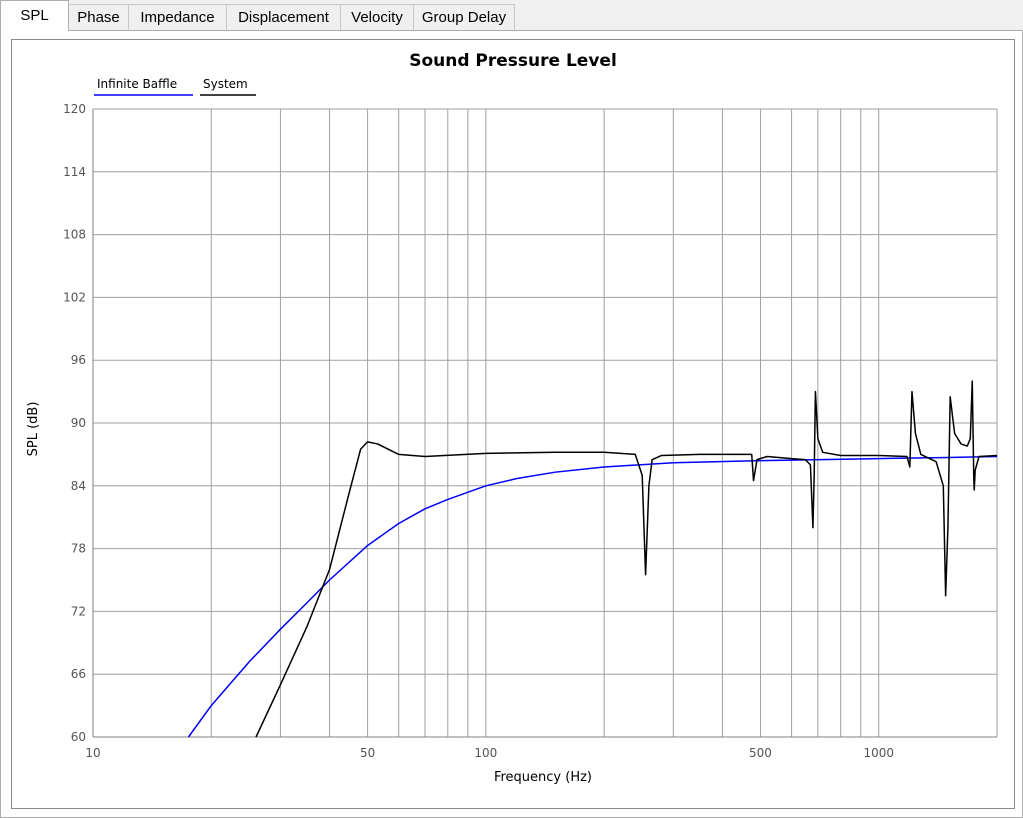  I want to click on legend: Infinite Baffle System, so click(175, 86).